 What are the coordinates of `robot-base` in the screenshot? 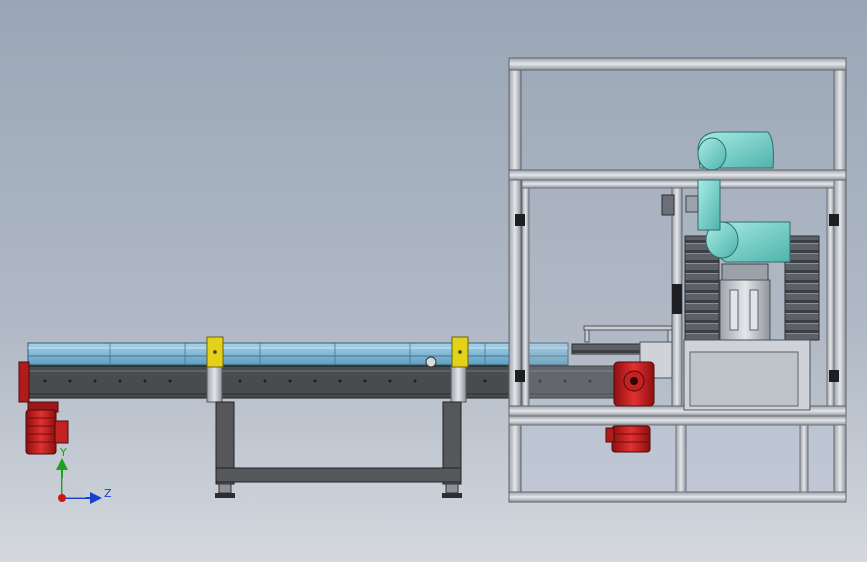 It's located at (745, 272).